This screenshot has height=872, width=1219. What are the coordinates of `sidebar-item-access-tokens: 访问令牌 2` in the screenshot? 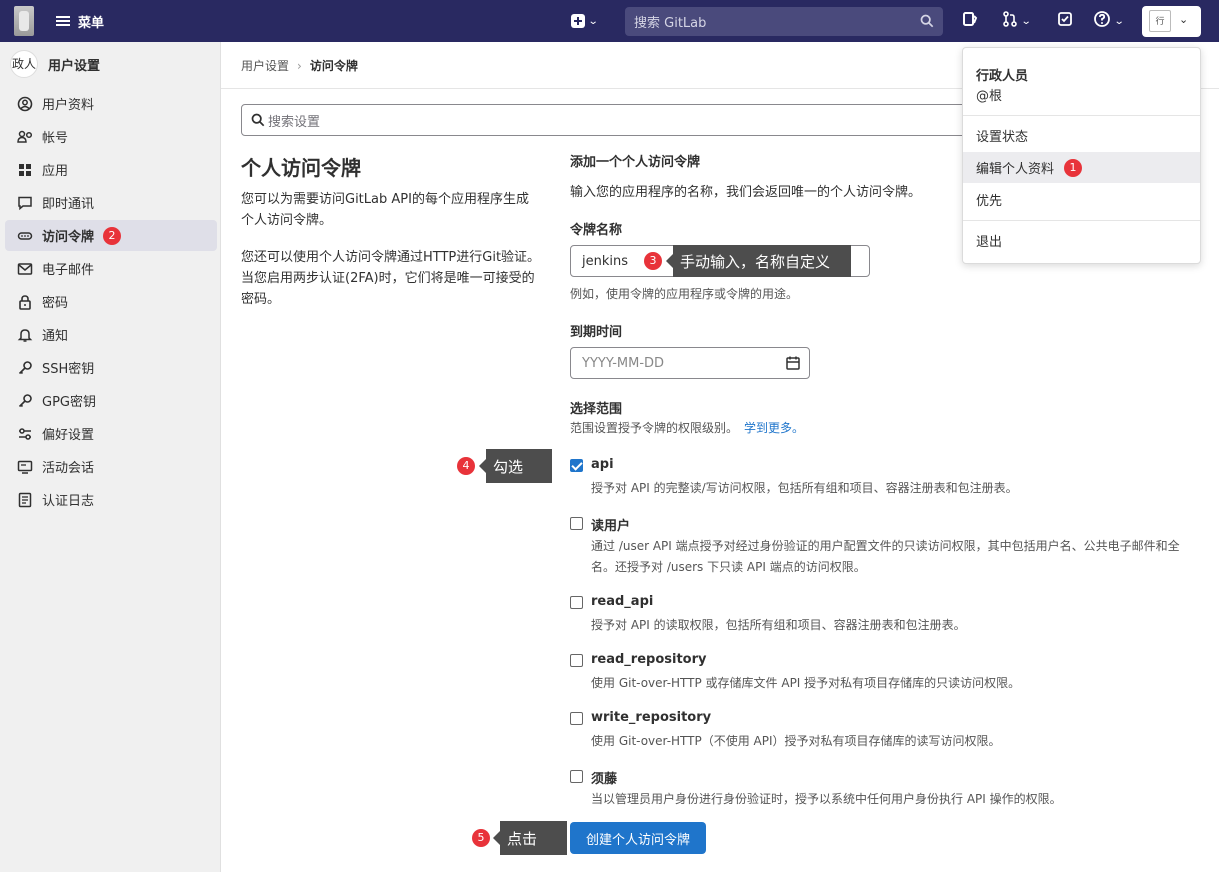 It's located at (111, 235).